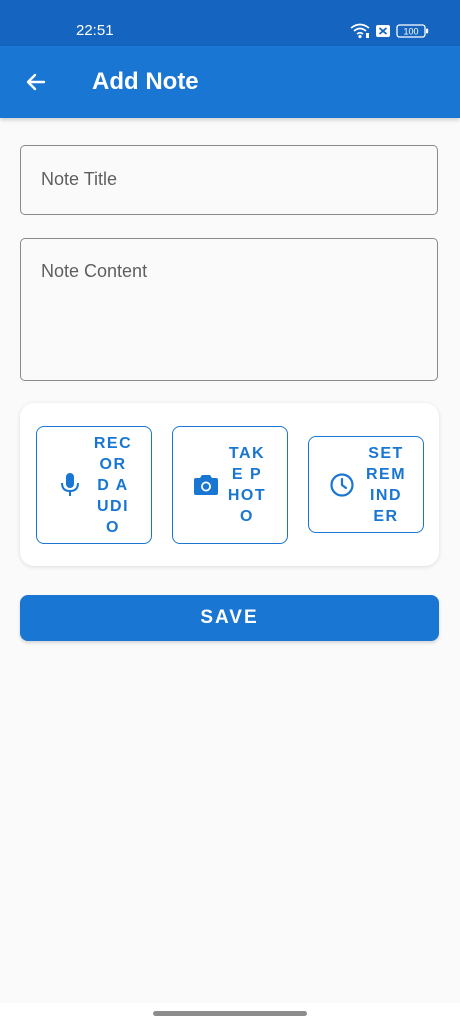  I want to click on home-indicator, so click(230, 1013).